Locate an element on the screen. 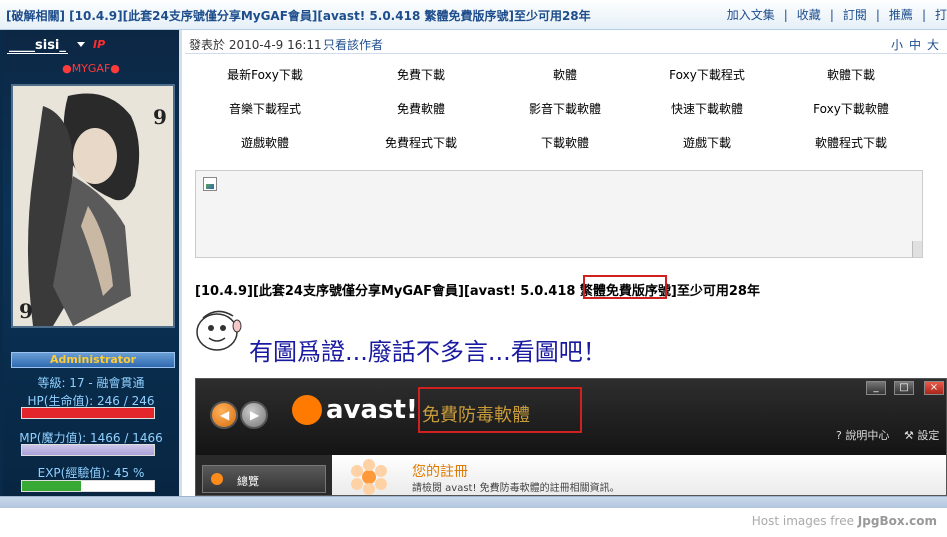 Image resolution: width=947 pixels, height=537 pixels. avatar: 9 9 is located at coordinates (93, 206).